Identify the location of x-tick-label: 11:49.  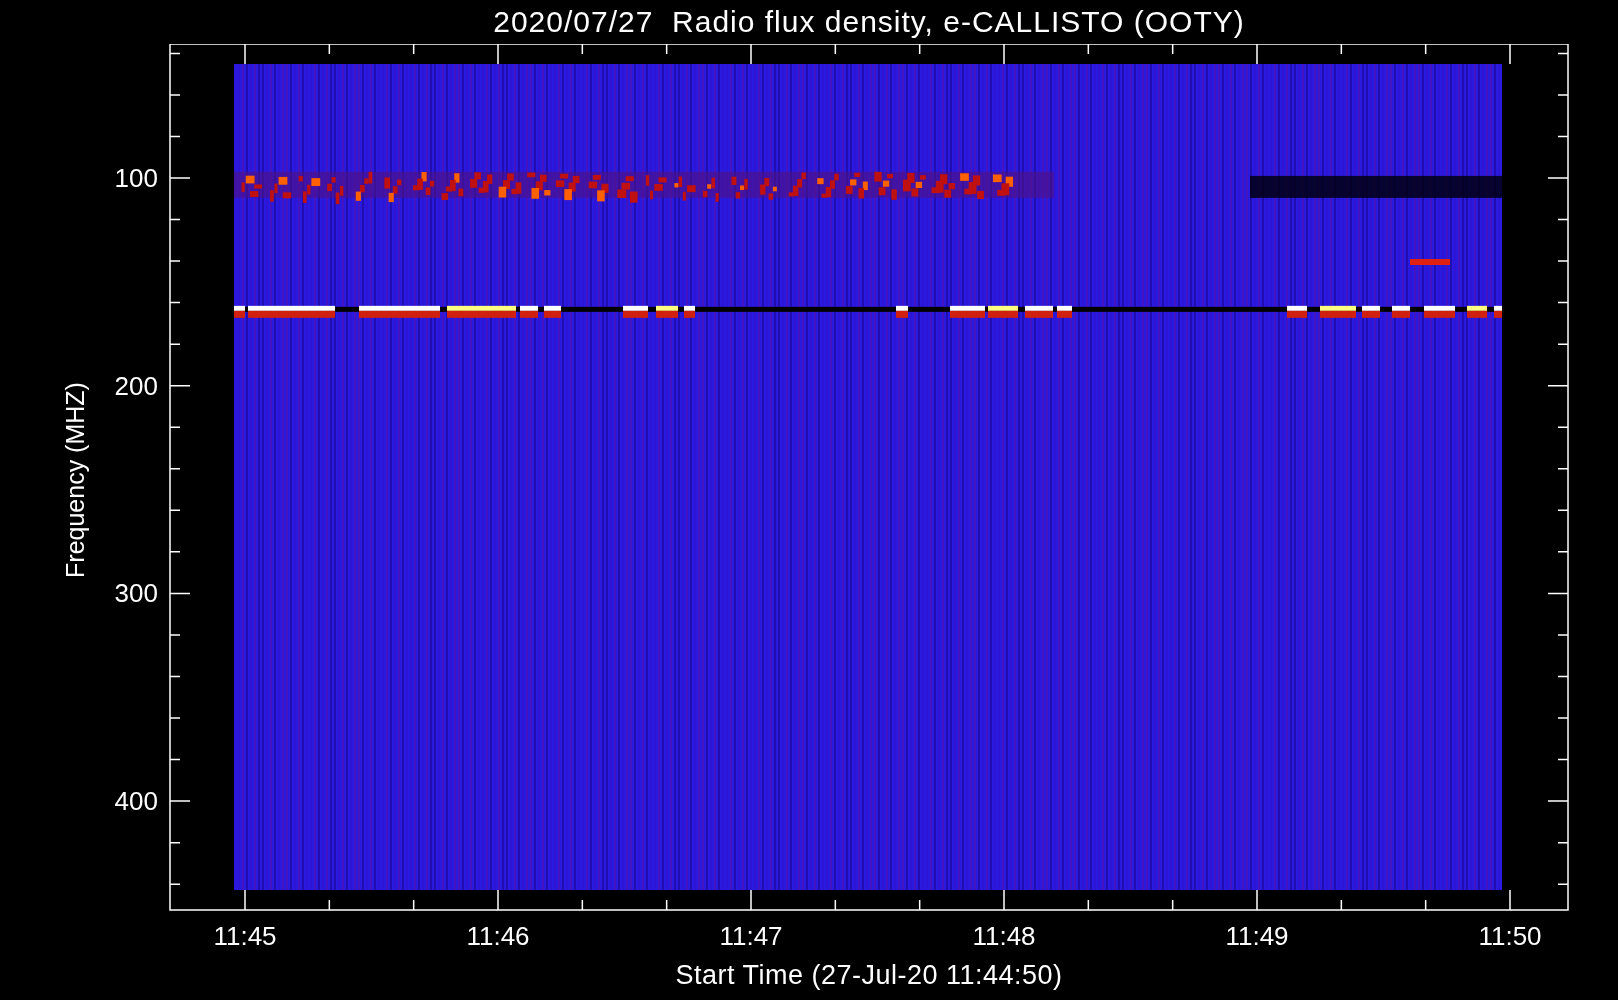
(1257, 936).